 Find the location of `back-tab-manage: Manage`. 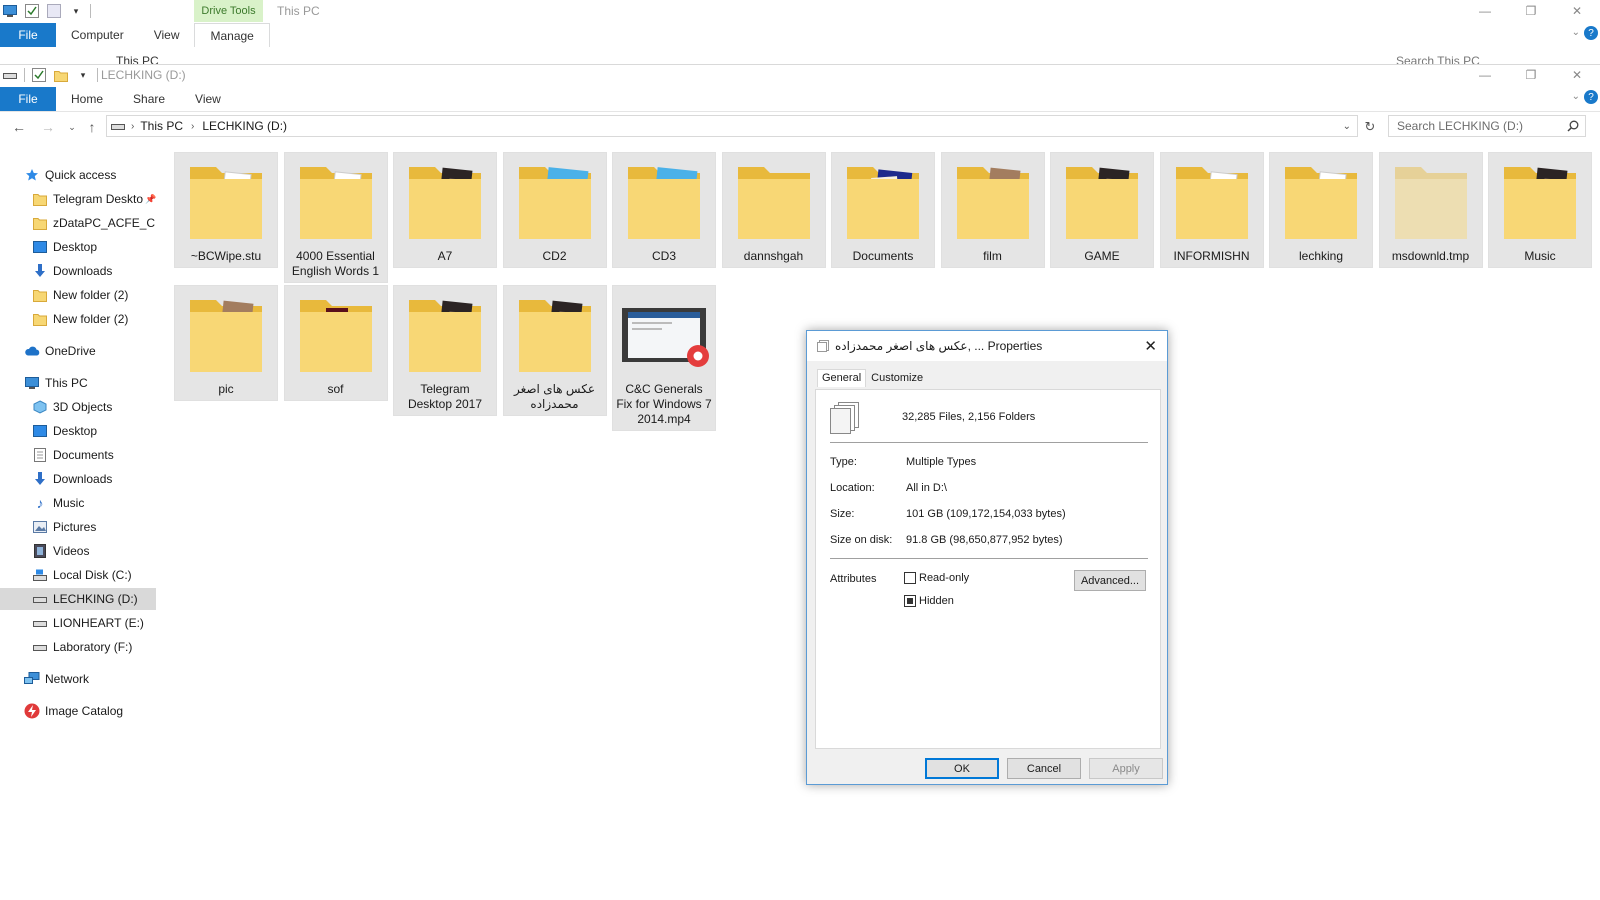

back-tab-manage: Manage is located at coordinates (232, 35).